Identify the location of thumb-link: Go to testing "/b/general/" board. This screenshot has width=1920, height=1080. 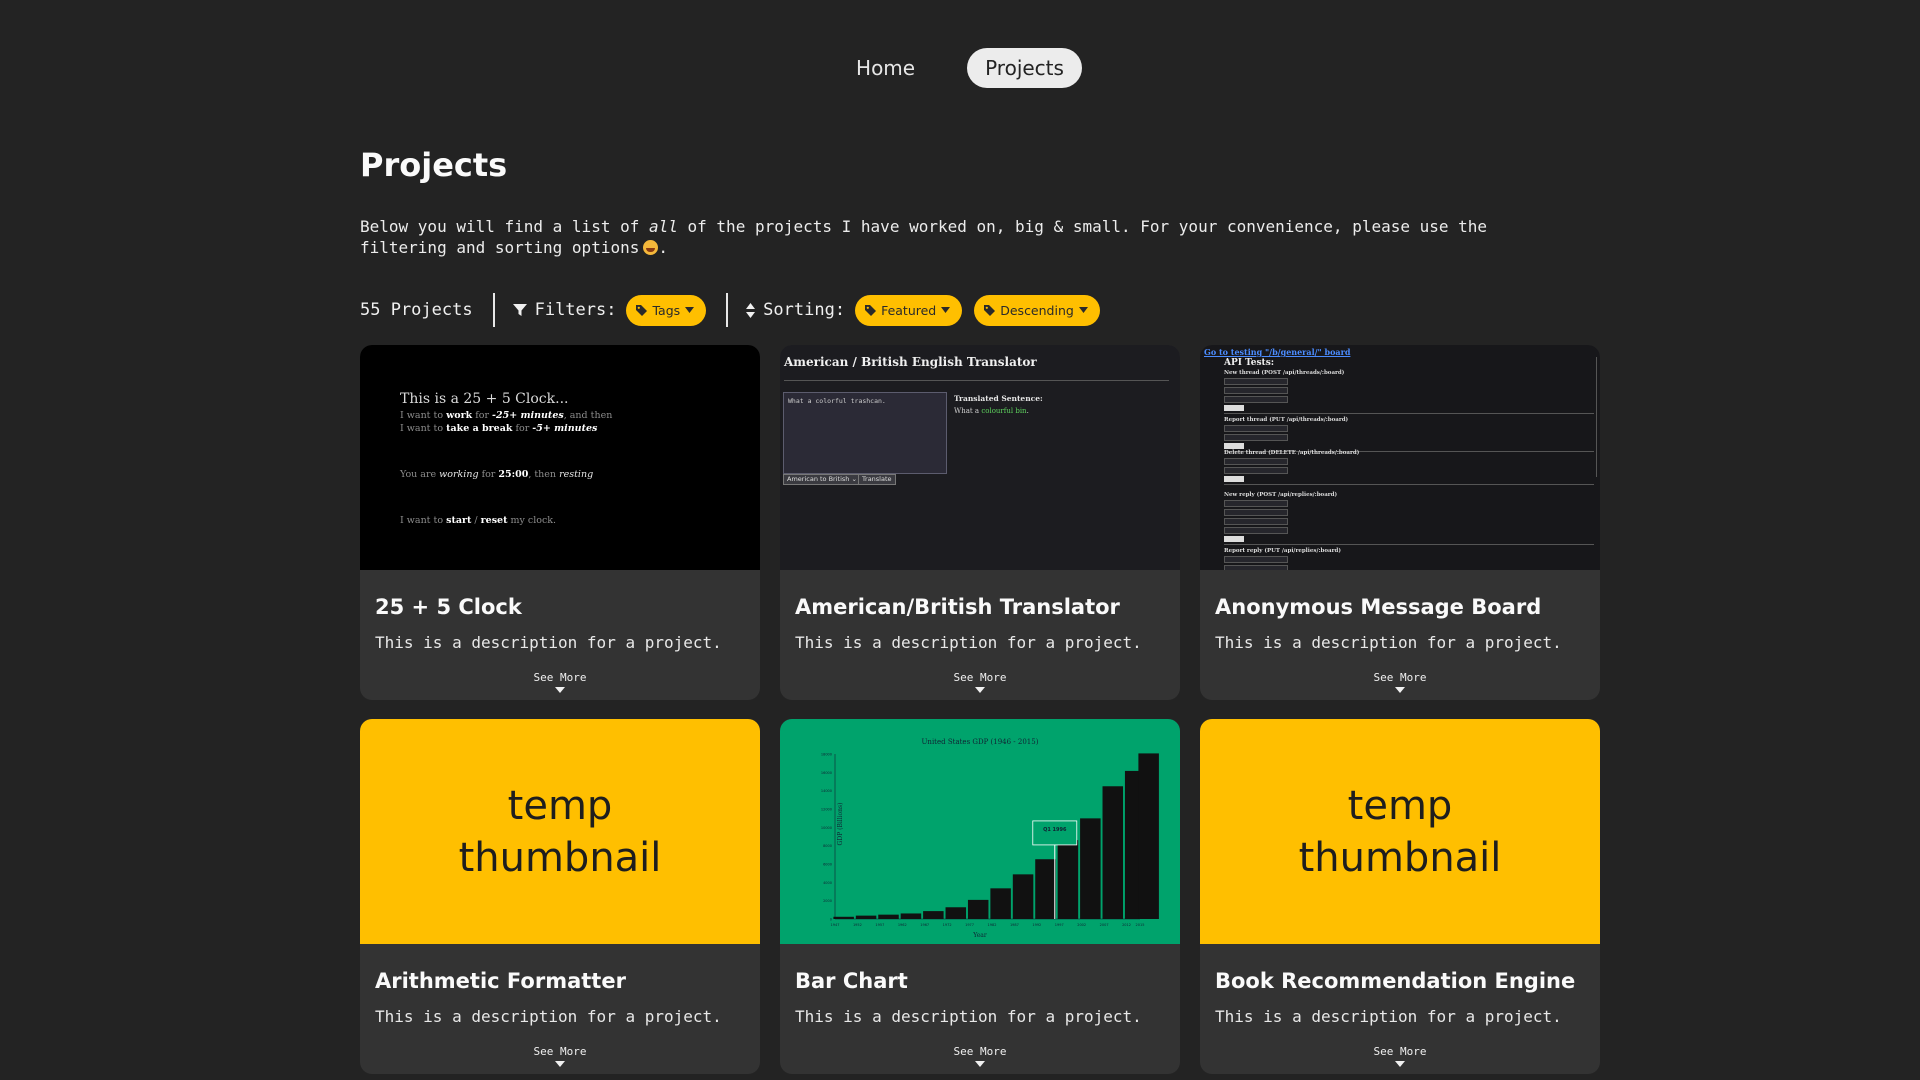
(1277, 352).